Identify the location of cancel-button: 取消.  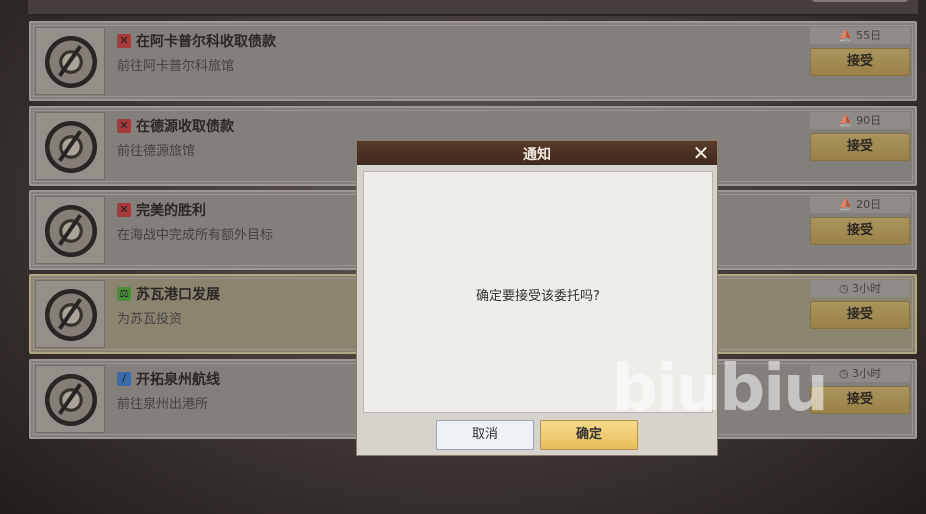
(485, 435).